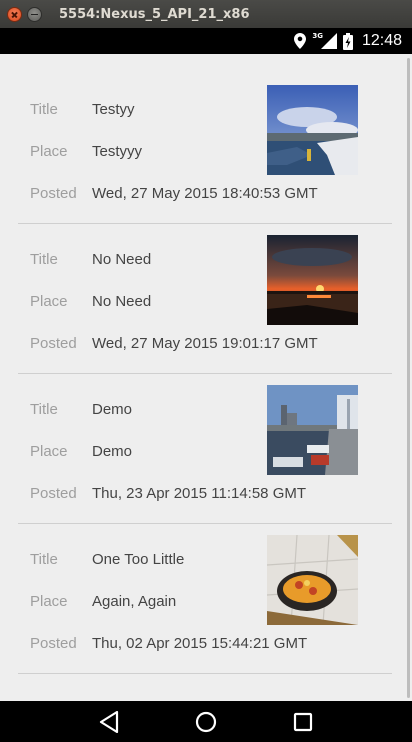  Describe the element at coordinates (312, 580) in the screenshot. I see `food-plate-photo` at that location.